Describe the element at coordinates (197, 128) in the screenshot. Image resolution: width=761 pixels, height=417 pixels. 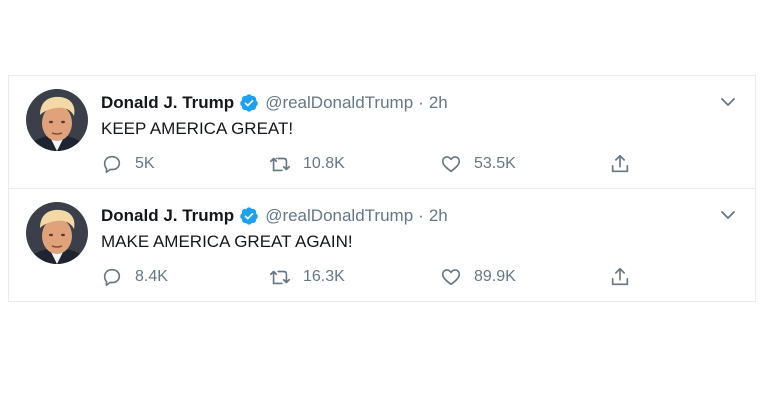
I see `tweet-text: KEEP AMERICA GREAT!` at that location.